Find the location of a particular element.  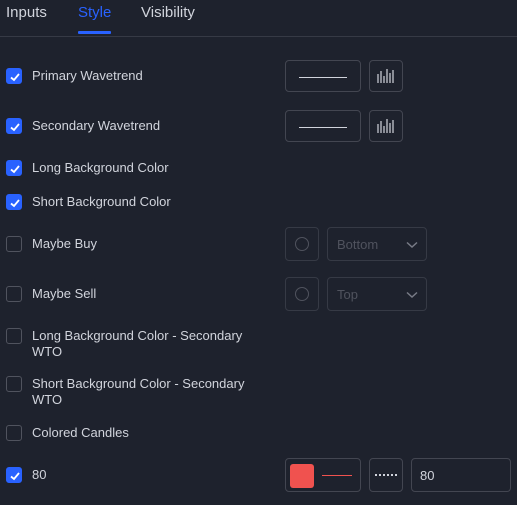

location-select: Top is located at coordinates (377, 294).